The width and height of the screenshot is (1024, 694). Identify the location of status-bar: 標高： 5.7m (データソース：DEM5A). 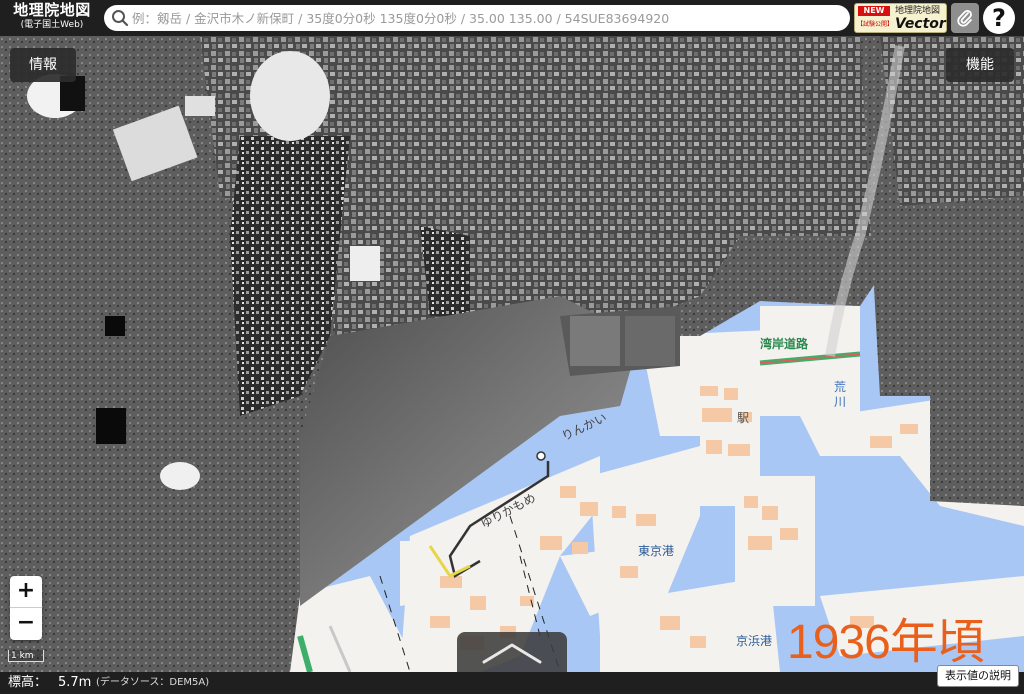
(512, 683).